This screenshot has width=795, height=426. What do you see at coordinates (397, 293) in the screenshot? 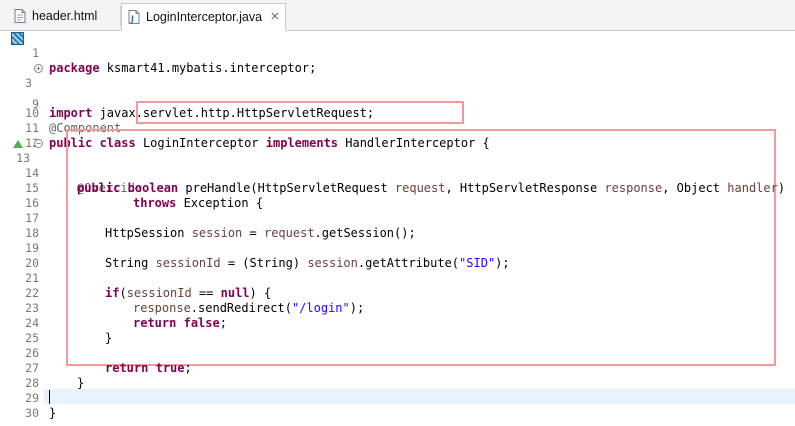
I see `code-line: 22 response.sendRedirect("/login");` at bounding box center [397, 293].